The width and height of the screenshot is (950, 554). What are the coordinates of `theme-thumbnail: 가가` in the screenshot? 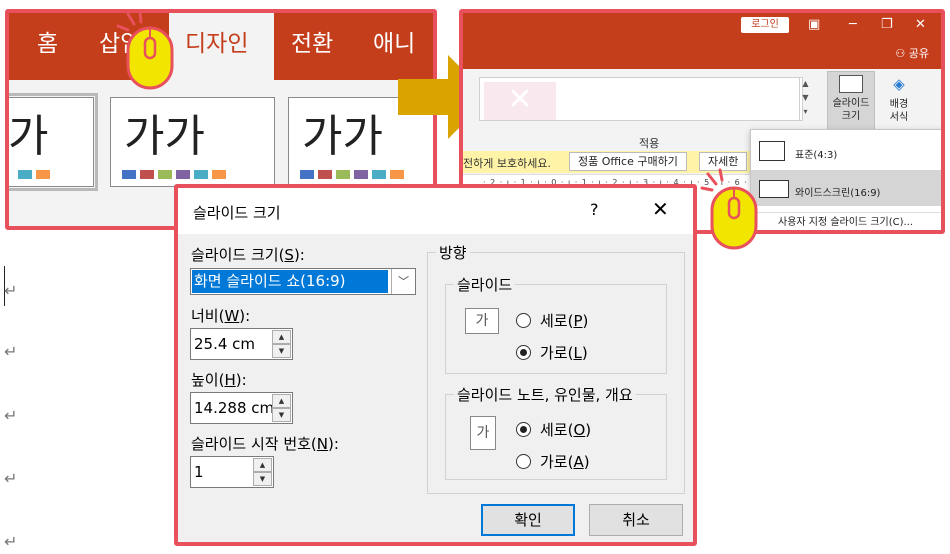 It's located at (192, 142).